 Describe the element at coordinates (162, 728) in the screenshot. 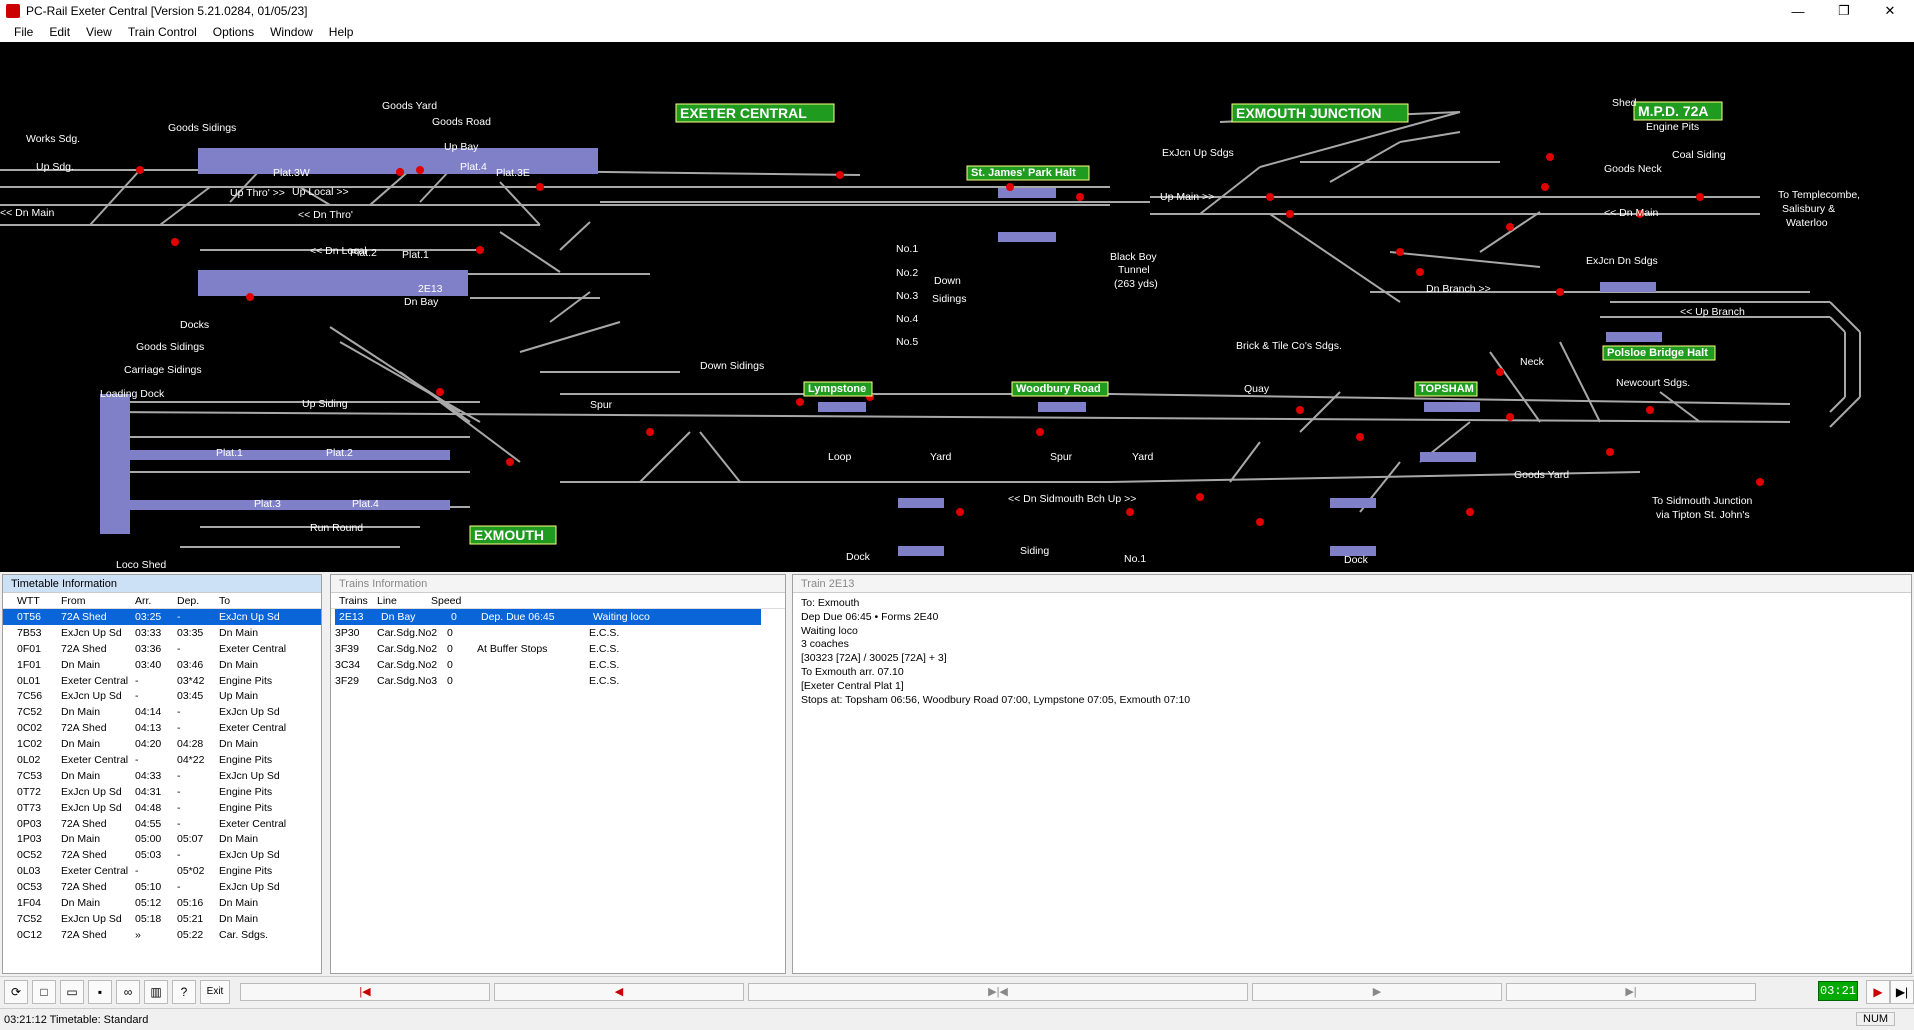

I see `timetable-row: 0C02 72A Shed 04:13 - Exeter Central` at that location.